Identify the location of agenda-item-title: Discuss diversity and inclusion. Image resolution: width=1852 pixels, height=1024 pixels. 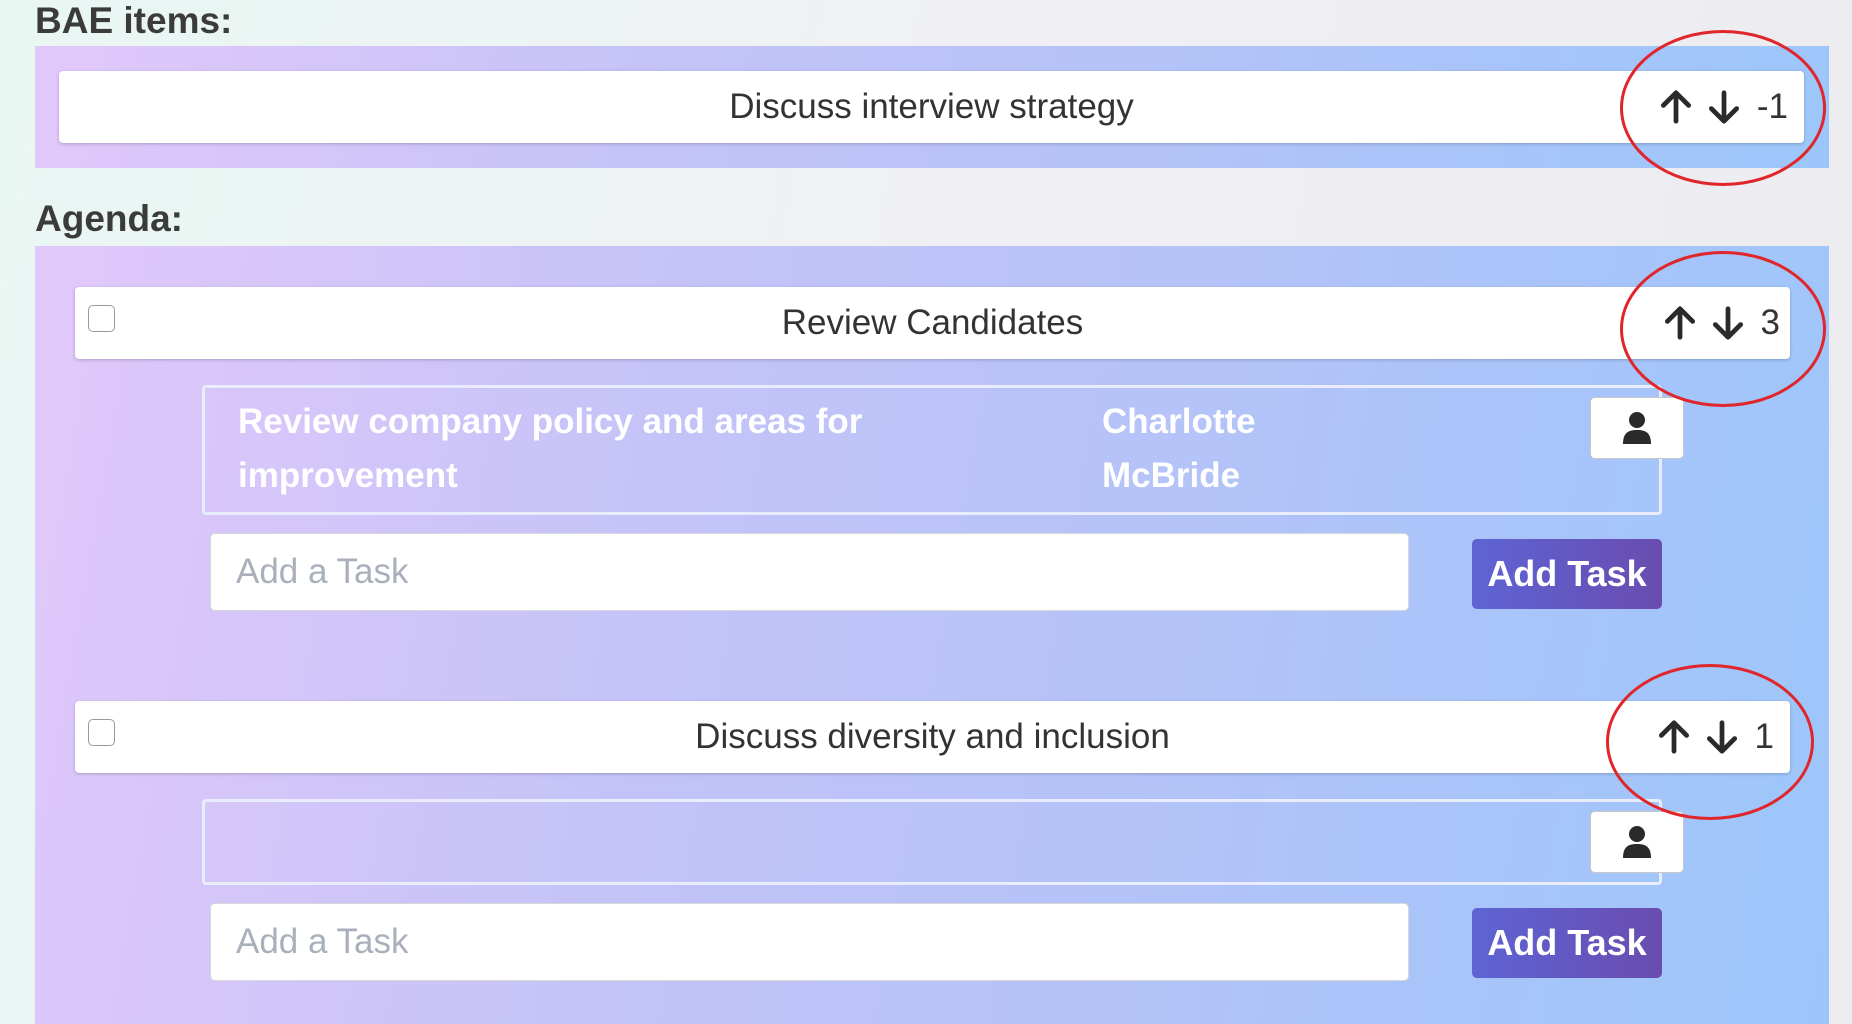
(932, 736).